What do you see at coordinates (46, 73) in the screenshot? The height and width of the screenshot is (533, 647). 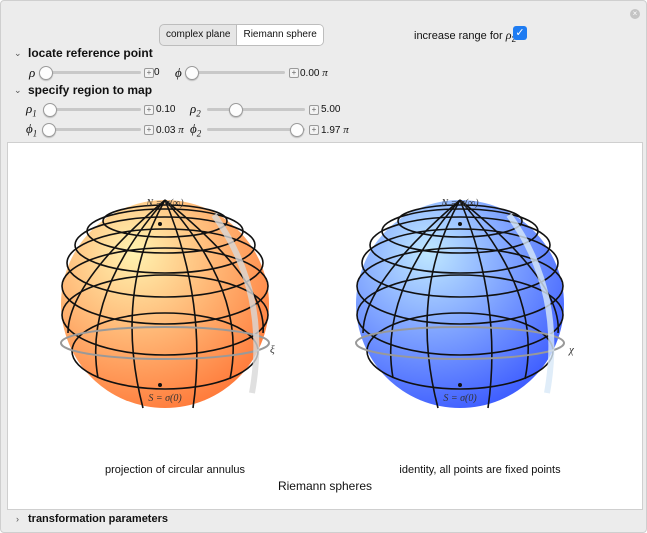 I see `rho-slider-thumb` at bounding box center [46, 73].